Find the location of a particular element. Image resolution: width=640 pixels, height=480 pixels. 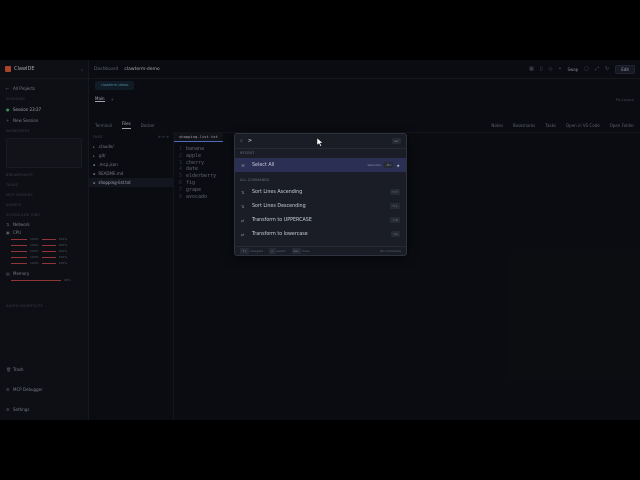

command-label: Transform to UPPERCASE is located at coordinates (282, 220).